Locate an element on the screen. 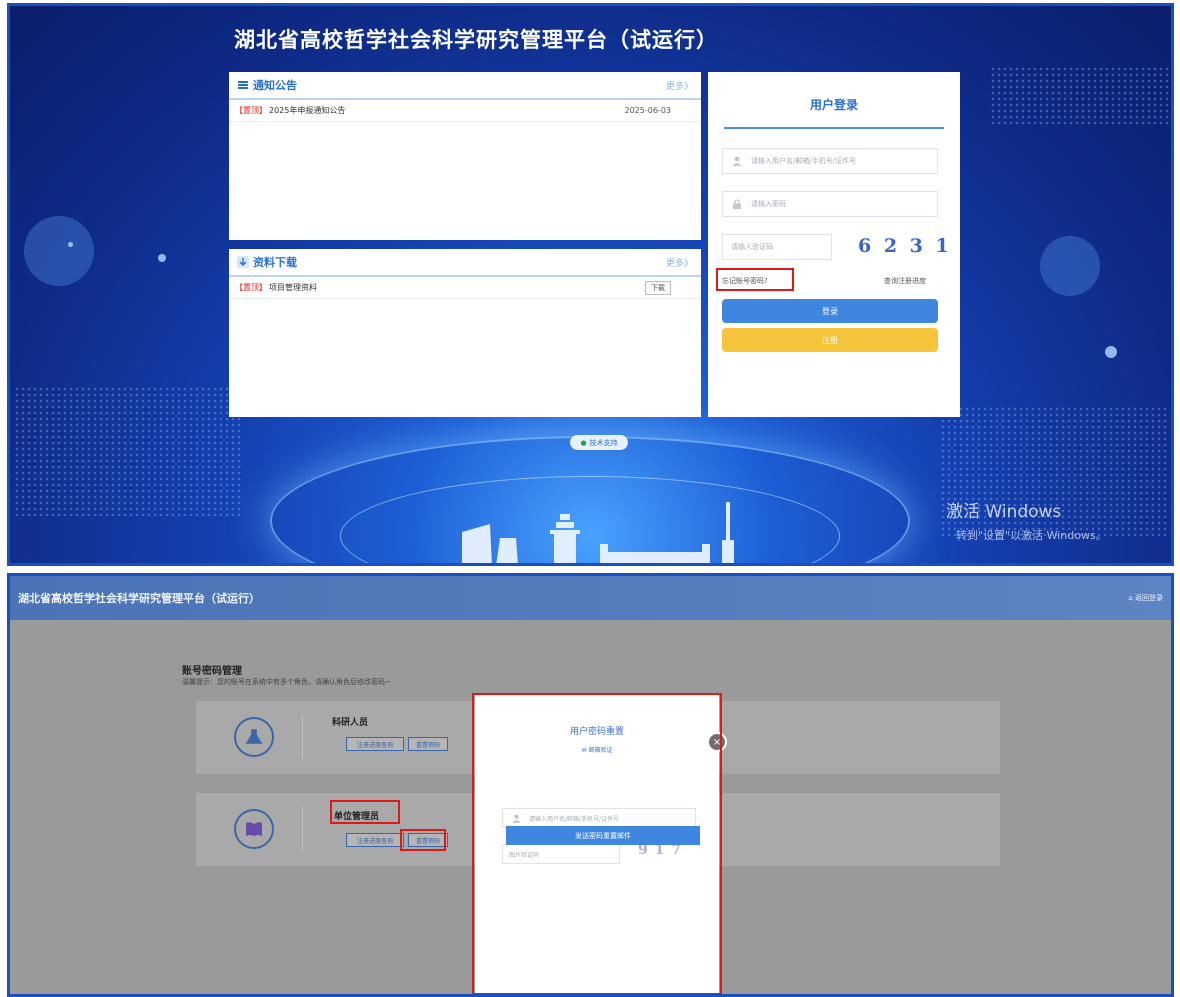 The width and height of the screenshot is (1180, 997). download-panel-header: 资料下载 更多》 is located at coordinates (465, 263).